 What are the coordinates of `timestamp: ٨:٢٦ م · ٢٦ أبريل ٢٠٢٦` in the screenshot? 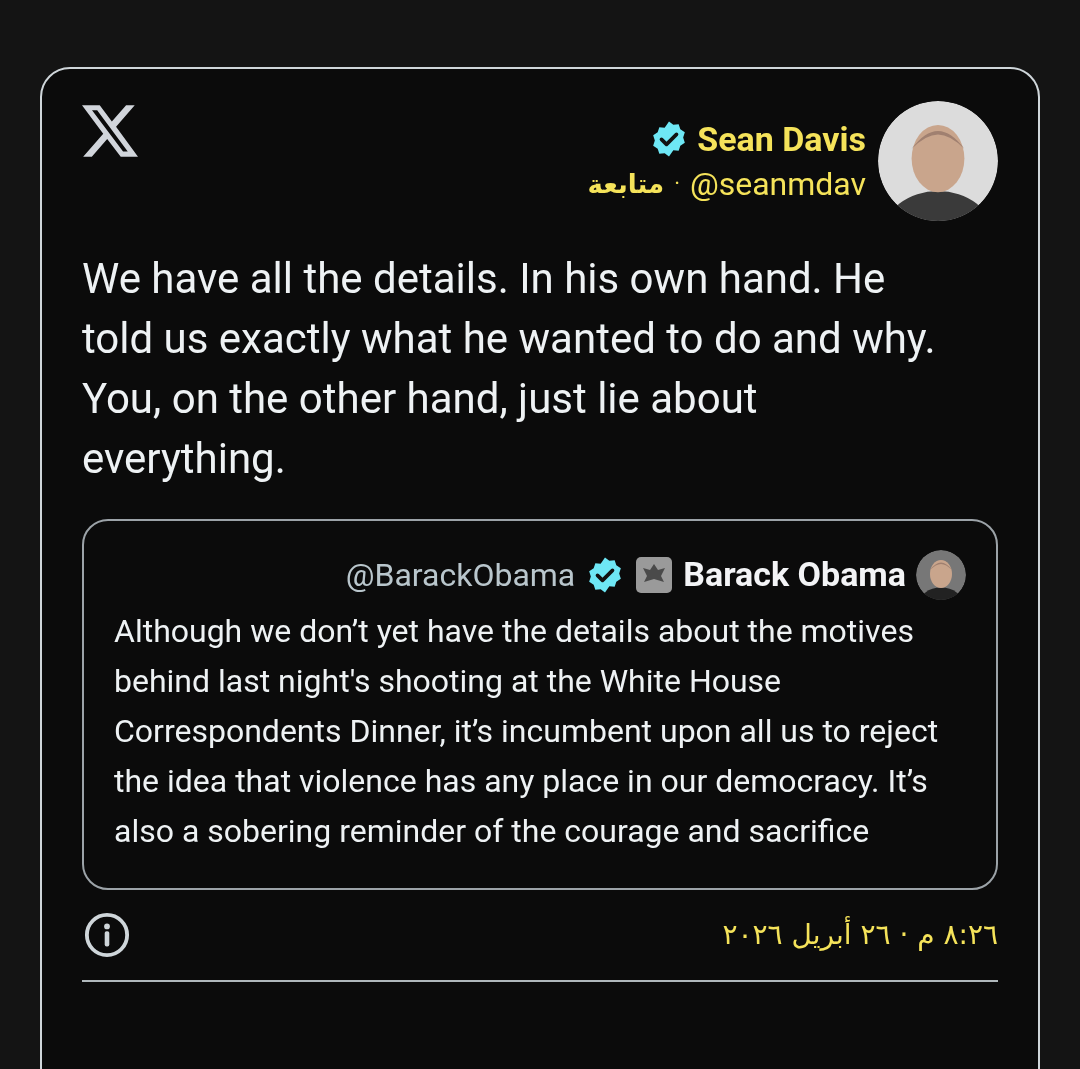 It's located at (860, 934).